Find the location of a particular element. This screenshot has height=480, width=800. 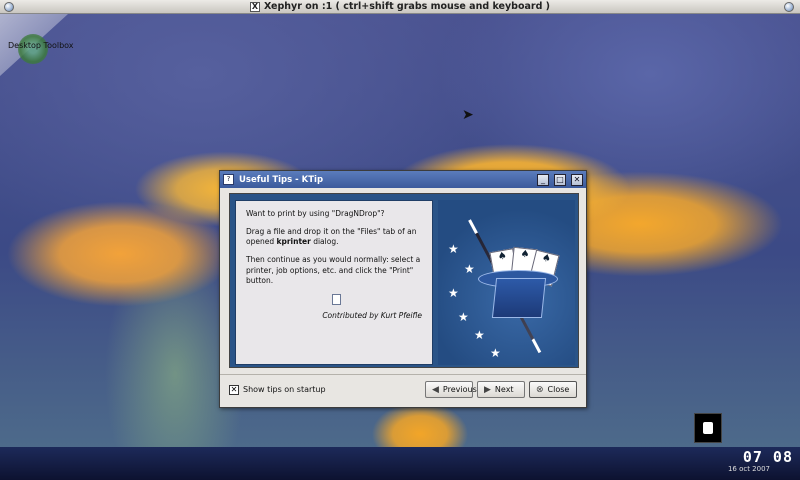

clipboard-icon is located at coordinates (708, 428).